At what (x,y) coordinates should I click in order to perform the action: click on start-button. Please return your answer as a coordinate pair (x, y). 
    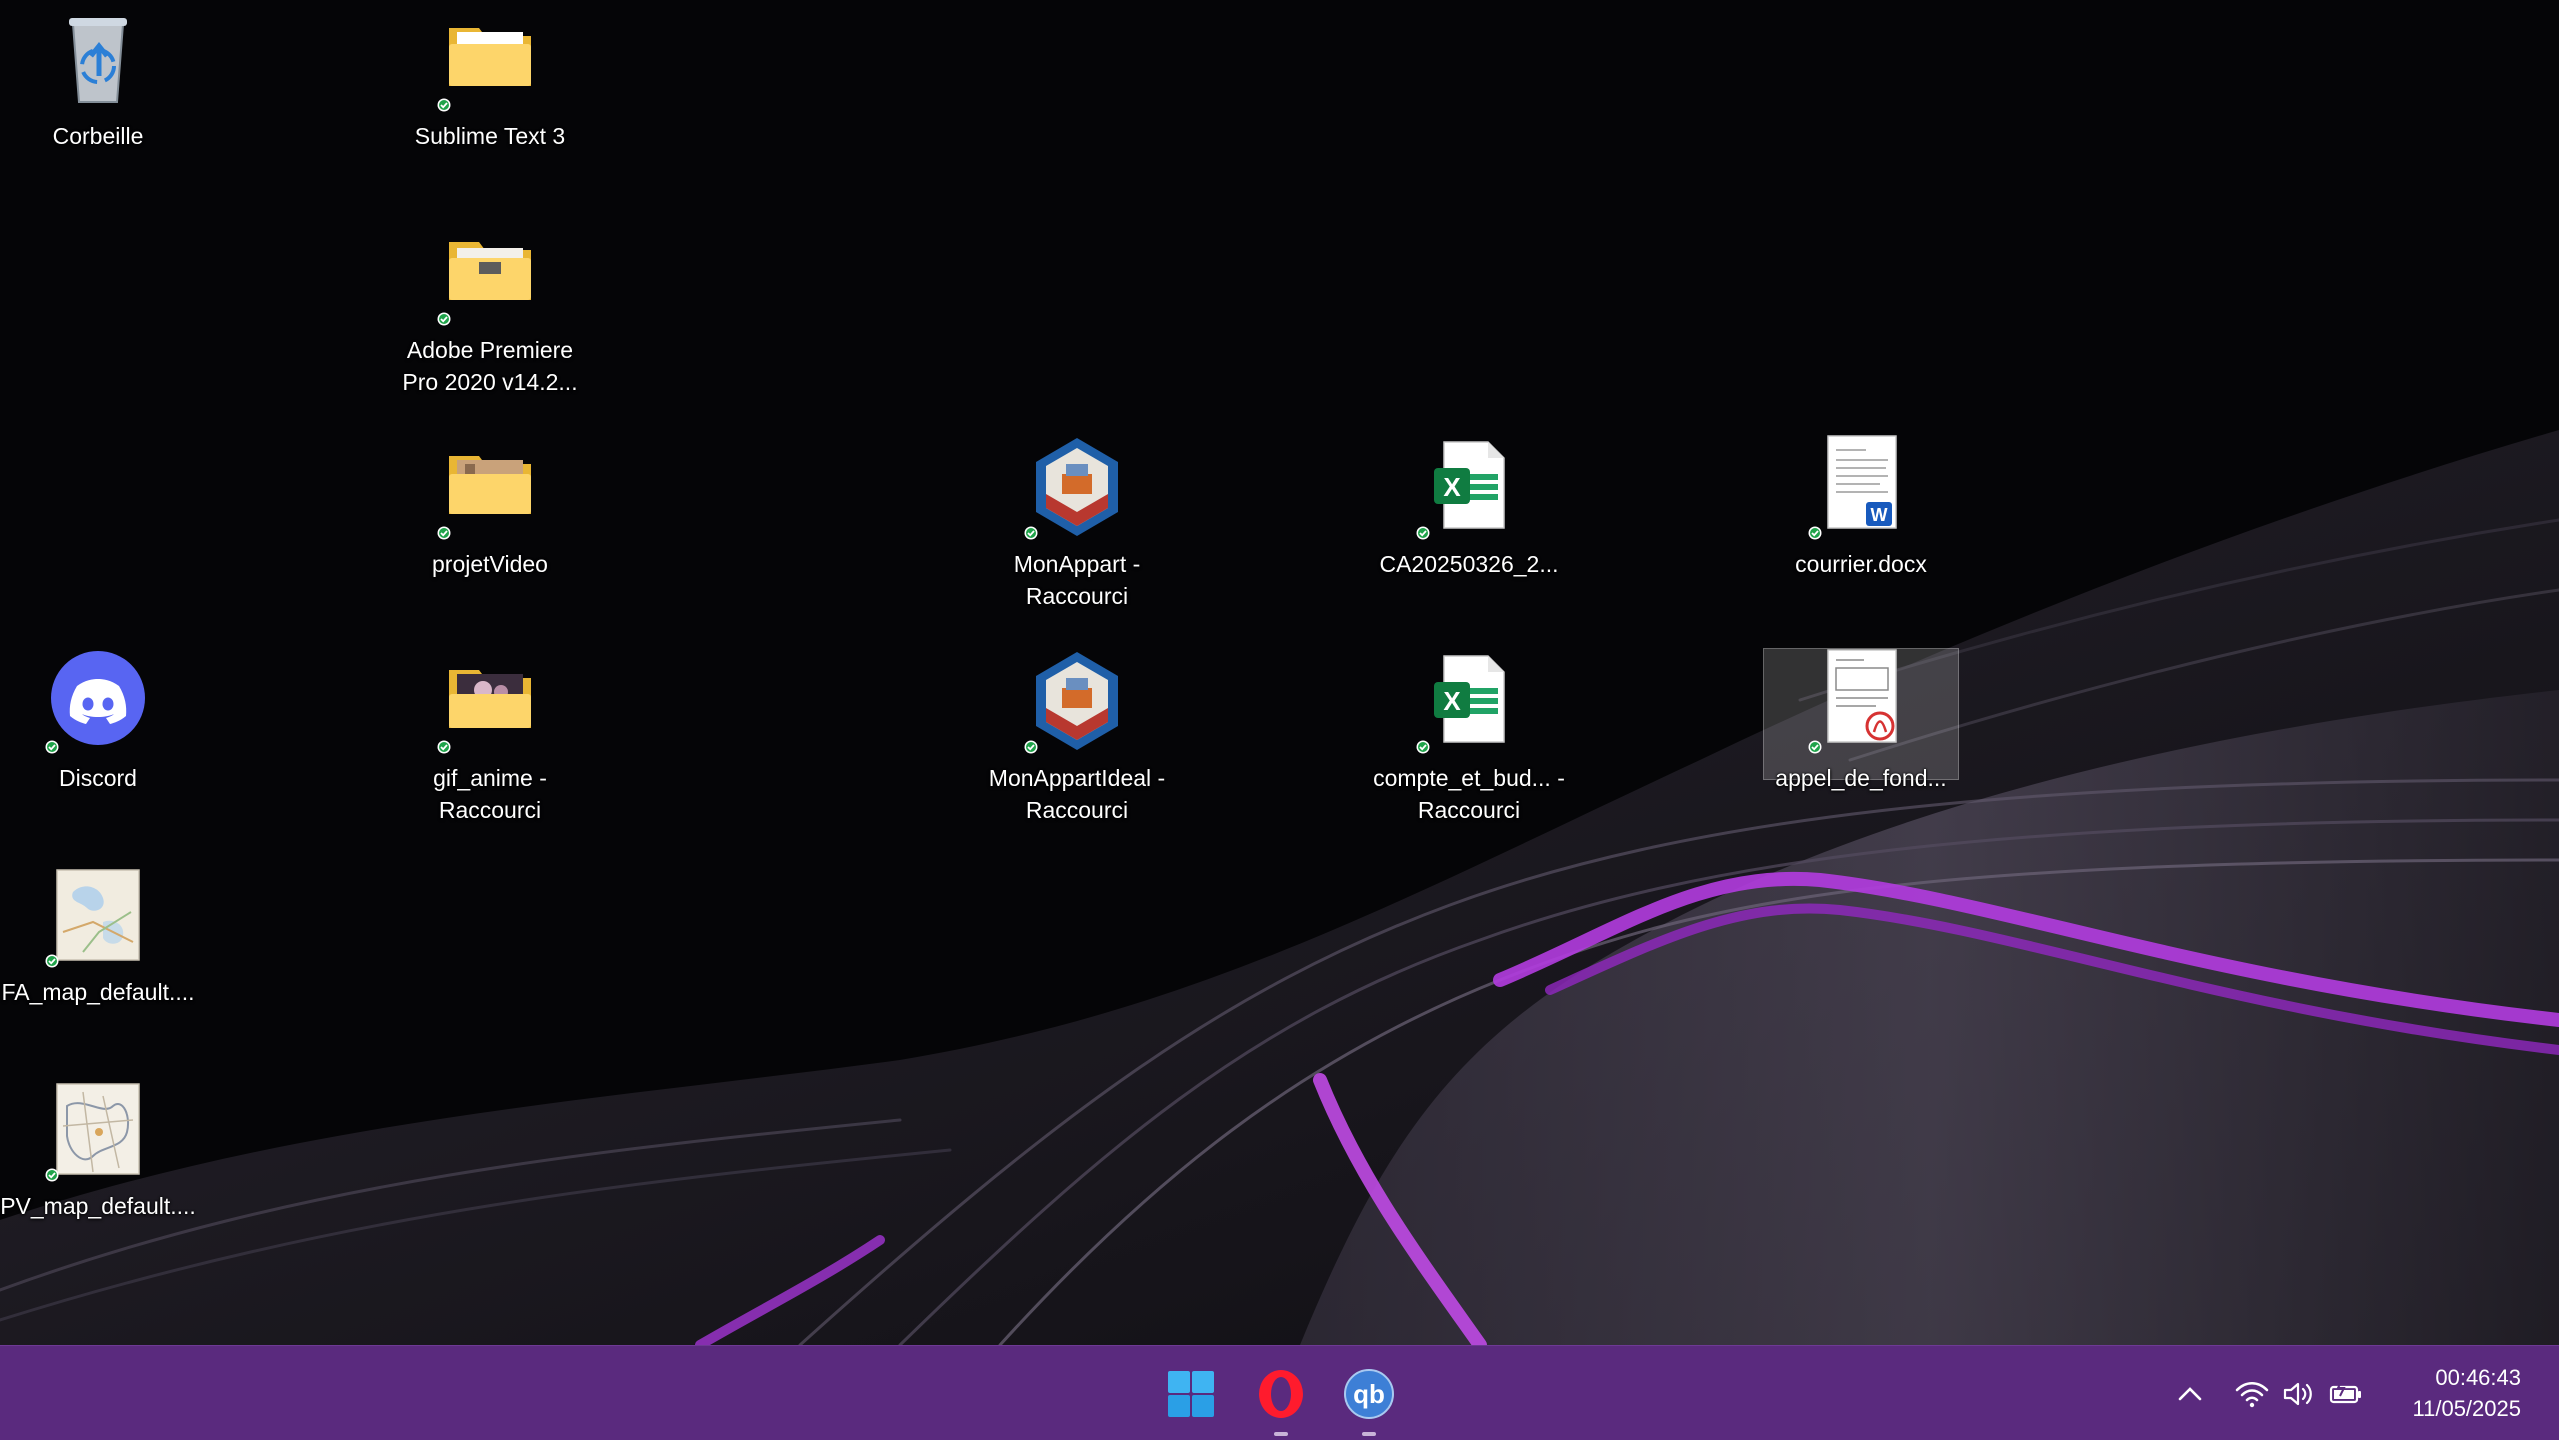
    Looking at the image, I should click on (1191, 1394).